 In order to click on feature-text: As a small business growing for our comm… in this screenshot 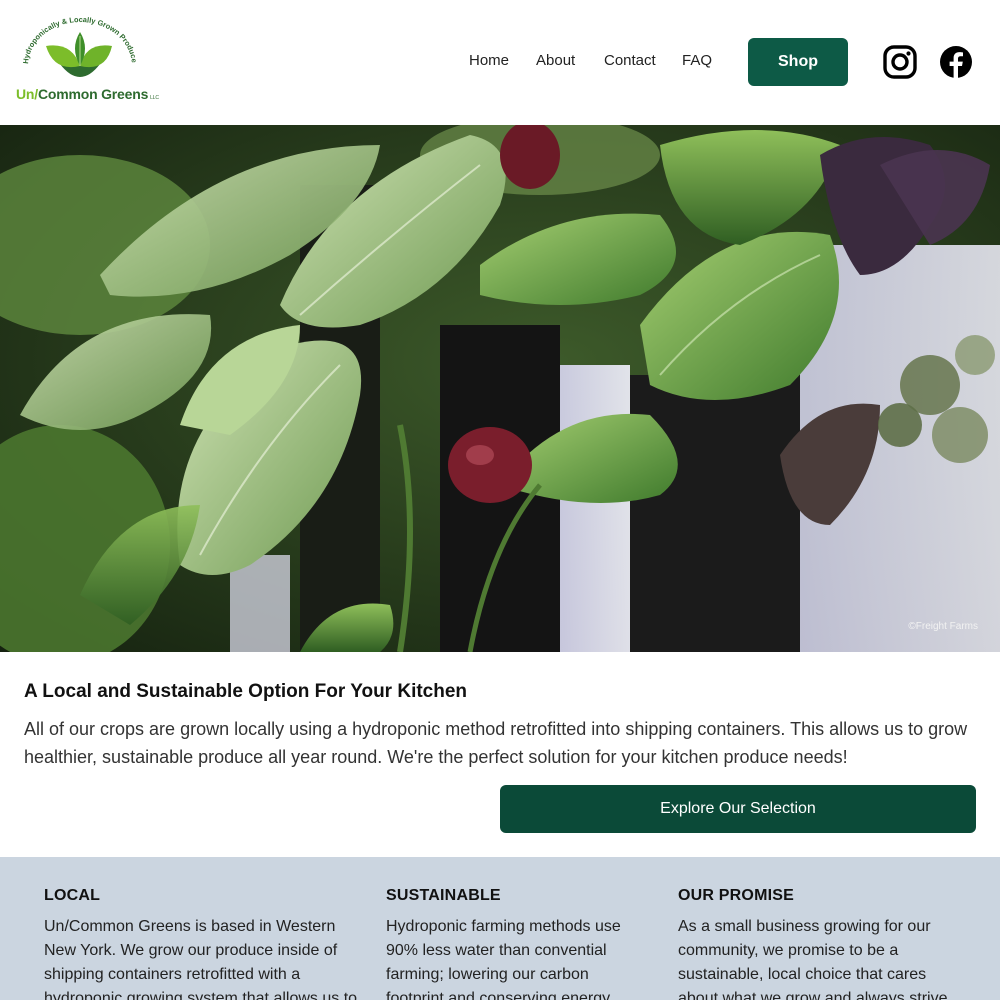, I will do `click(813, 959)`.